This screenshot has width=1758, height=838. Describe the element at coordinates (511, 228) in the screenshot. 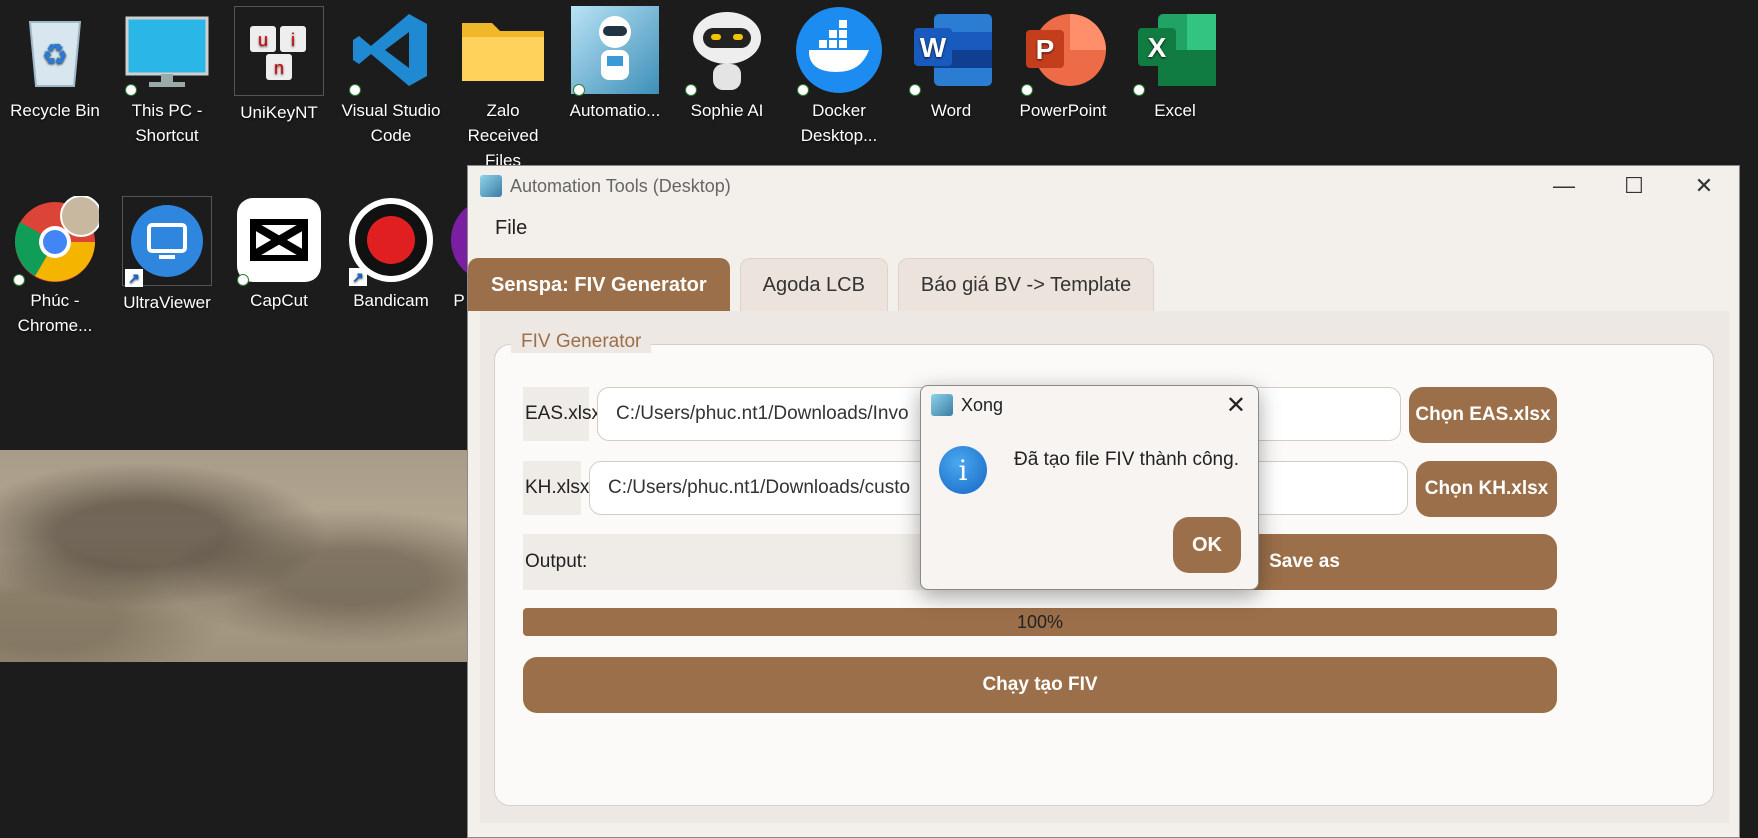

I see `menu-file: File` at that location.